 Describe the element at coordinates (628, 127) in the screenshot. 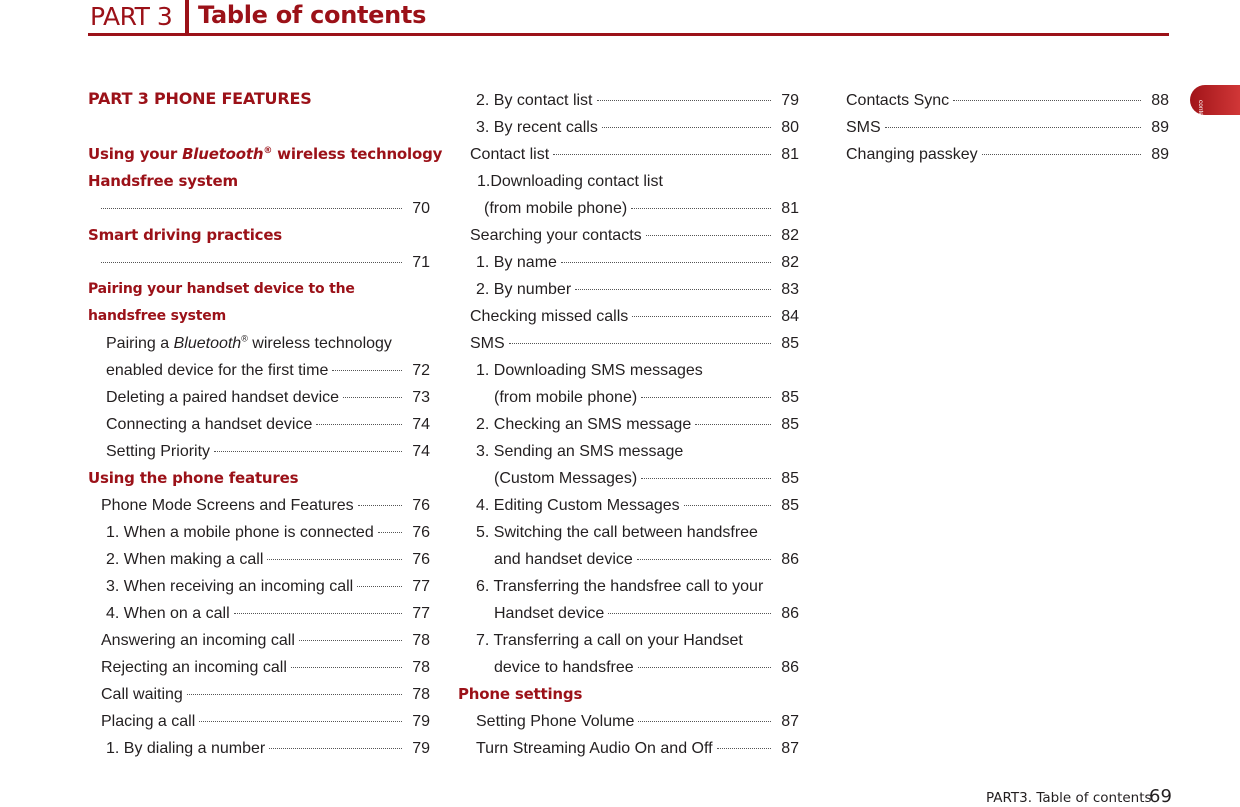

I see `toc-entry: 3. By recent calls 80` at that location.